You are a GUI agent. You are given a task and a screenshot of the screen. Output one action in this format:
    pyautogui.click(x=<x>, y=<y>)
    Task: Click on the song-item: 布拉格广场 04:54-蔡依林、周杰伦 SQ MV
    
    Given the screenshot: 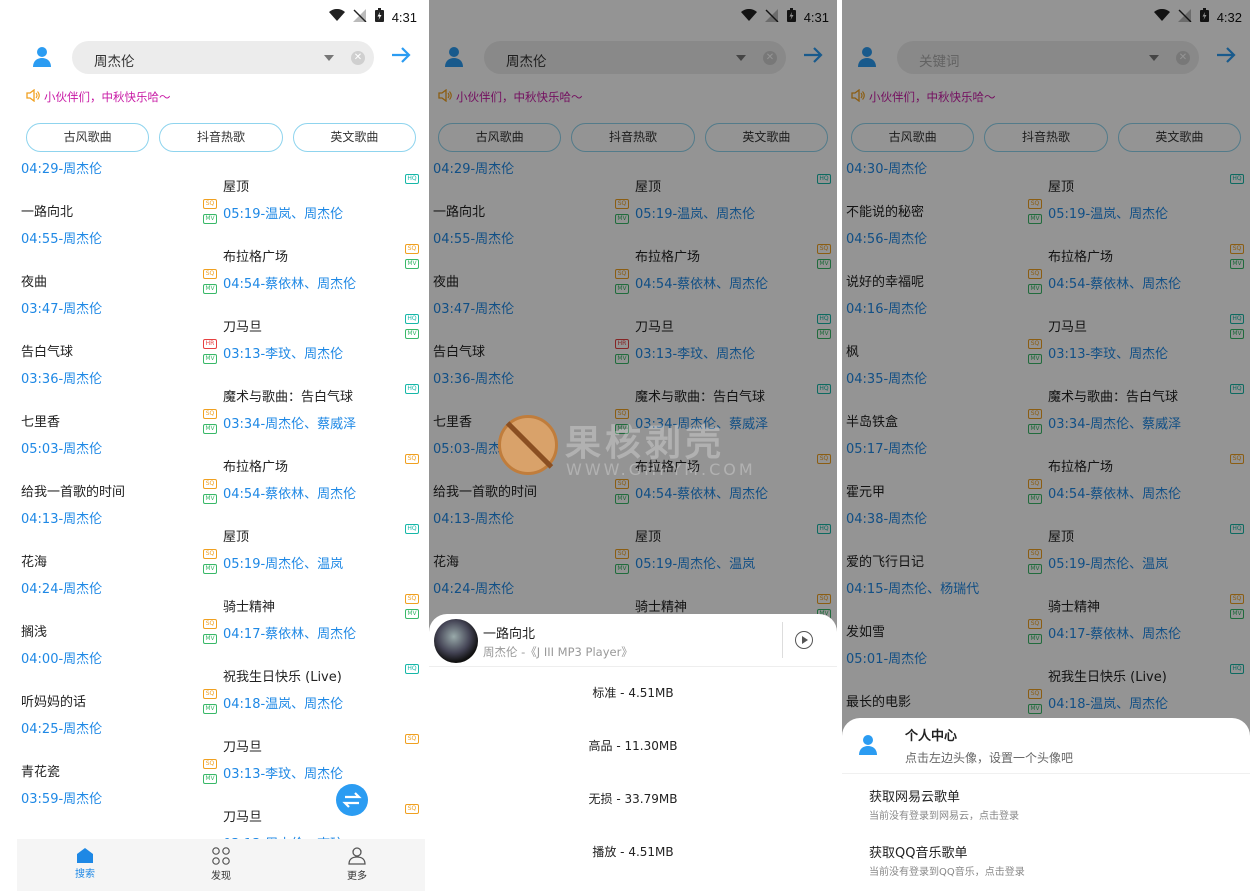 What is the action you would take?
    pyautogui.click(x=321, y=280)
    